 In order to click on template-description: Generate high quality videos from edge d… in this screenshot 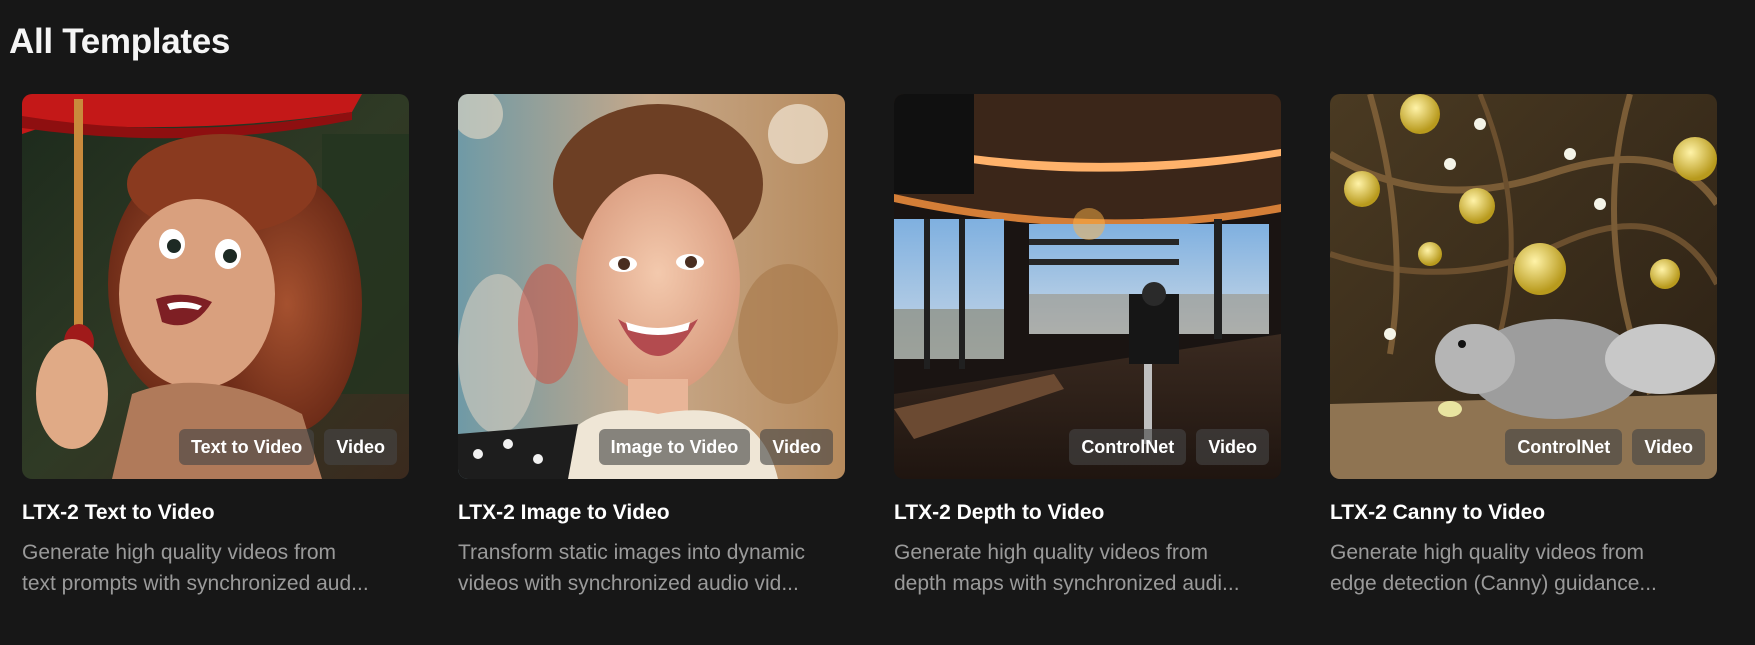, I will do `click(1523, 568)`.